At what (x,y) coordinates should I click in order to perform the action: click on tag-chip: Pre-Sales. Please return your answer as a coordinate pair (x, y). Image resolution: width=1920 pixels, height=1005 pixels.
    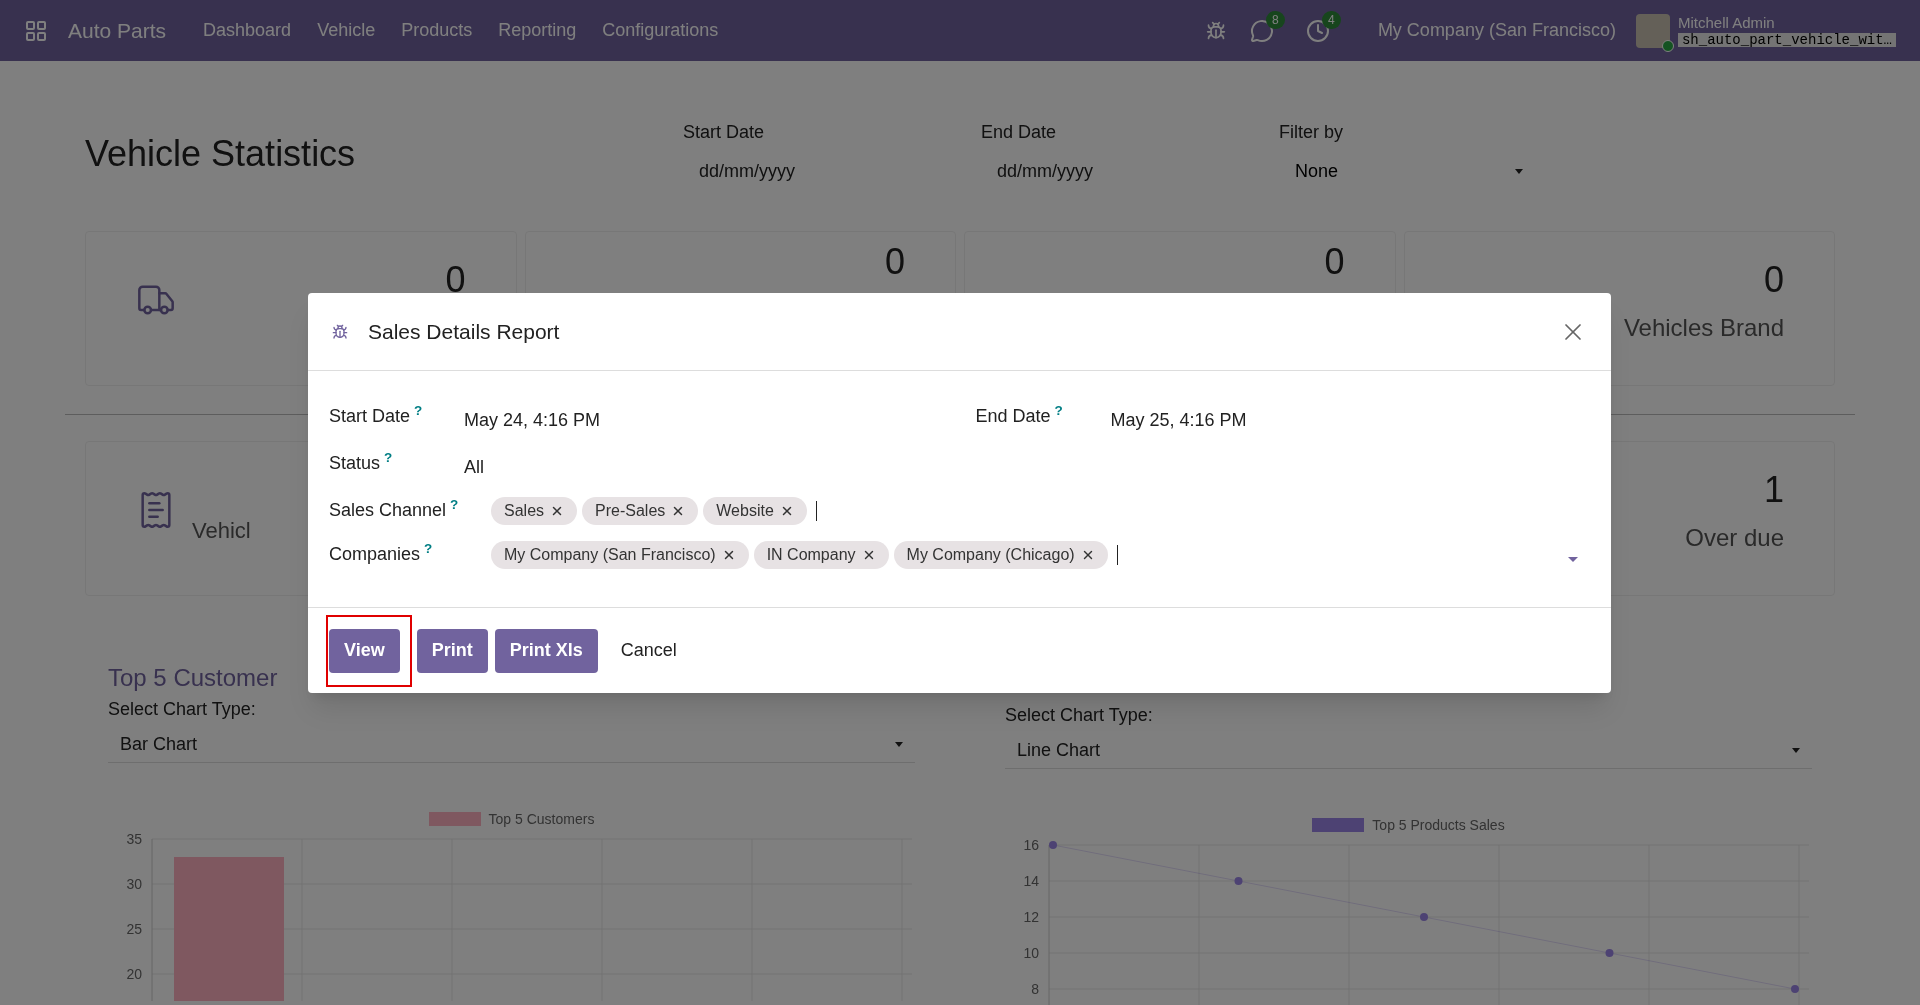
    Looking at the image, I should click on (640, 511).